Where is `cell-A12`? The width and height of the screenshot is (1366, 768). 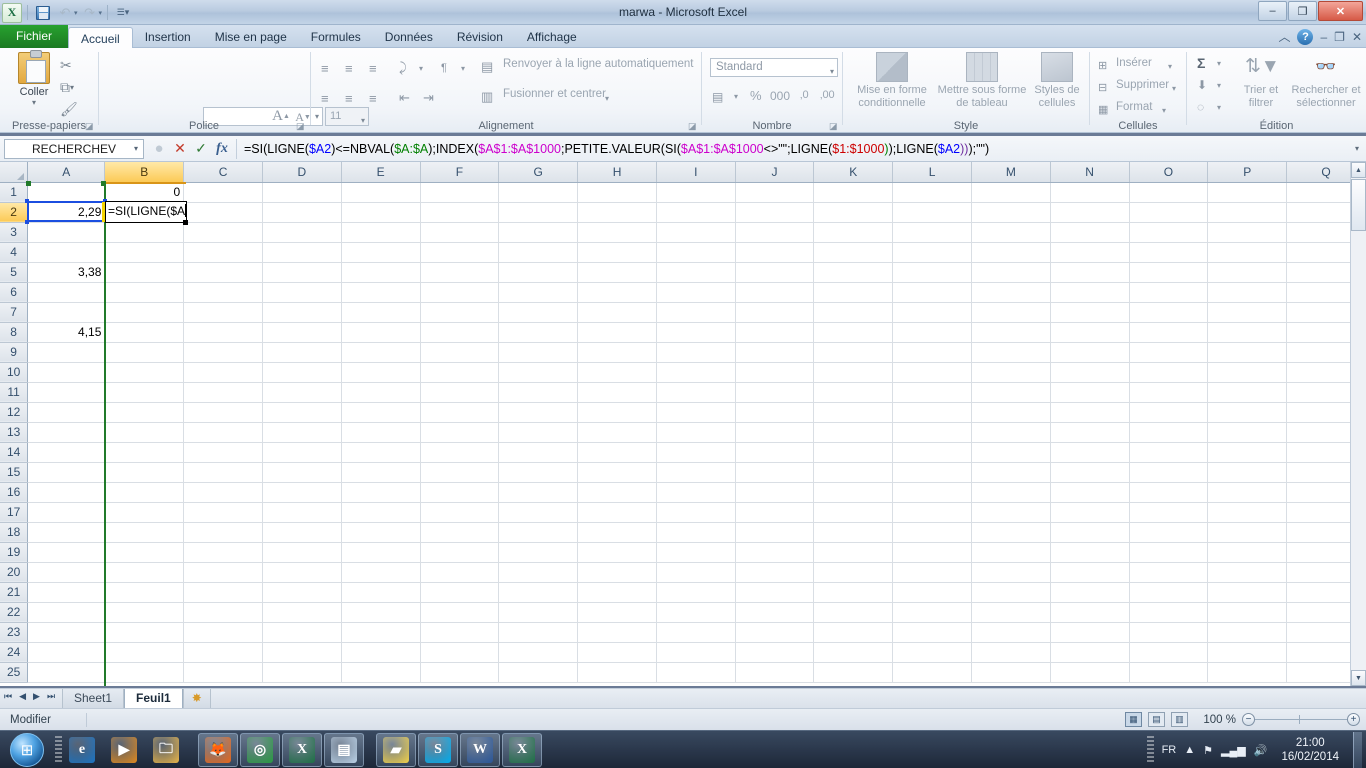
cell-A12 is located at coordinates (66, 412).